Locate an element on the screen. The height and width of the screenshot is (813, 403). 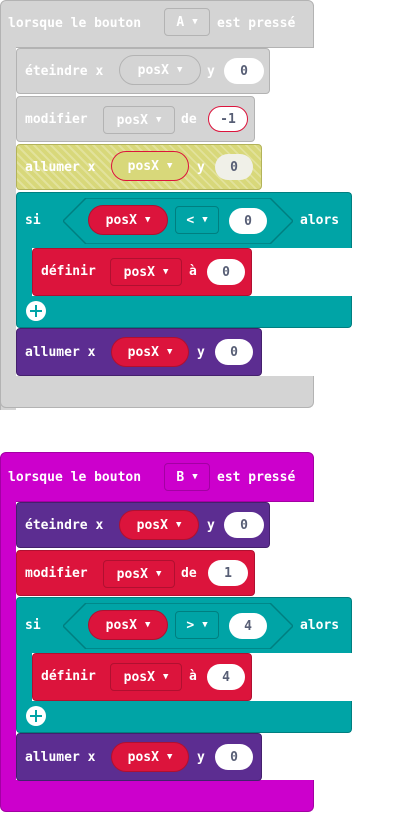
compare-number-input: 0 is located at coordinates (248, 221).